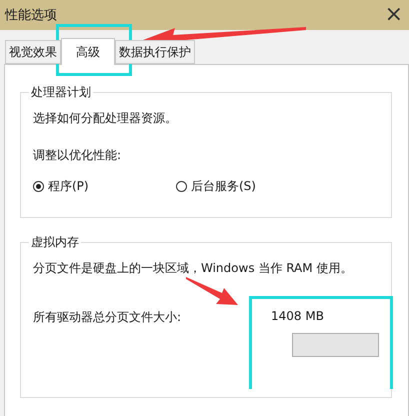 The height and width of the screenshot is (416, 409). Describe the element at coordinates (31, 15) in the screenshot. I see `window-title: 性能选项` at that location.